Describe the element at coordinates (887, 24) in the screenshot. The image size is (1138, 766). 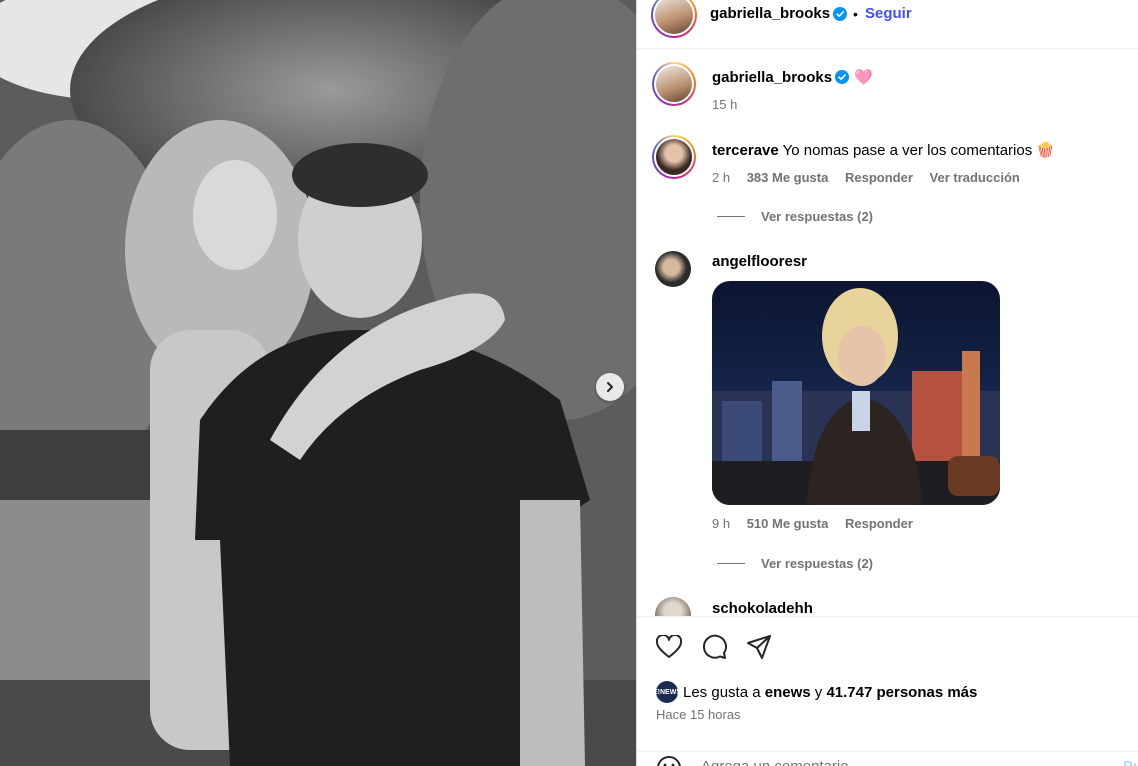
I see `post-header: gabriella_brooks • Seguir` at that location.